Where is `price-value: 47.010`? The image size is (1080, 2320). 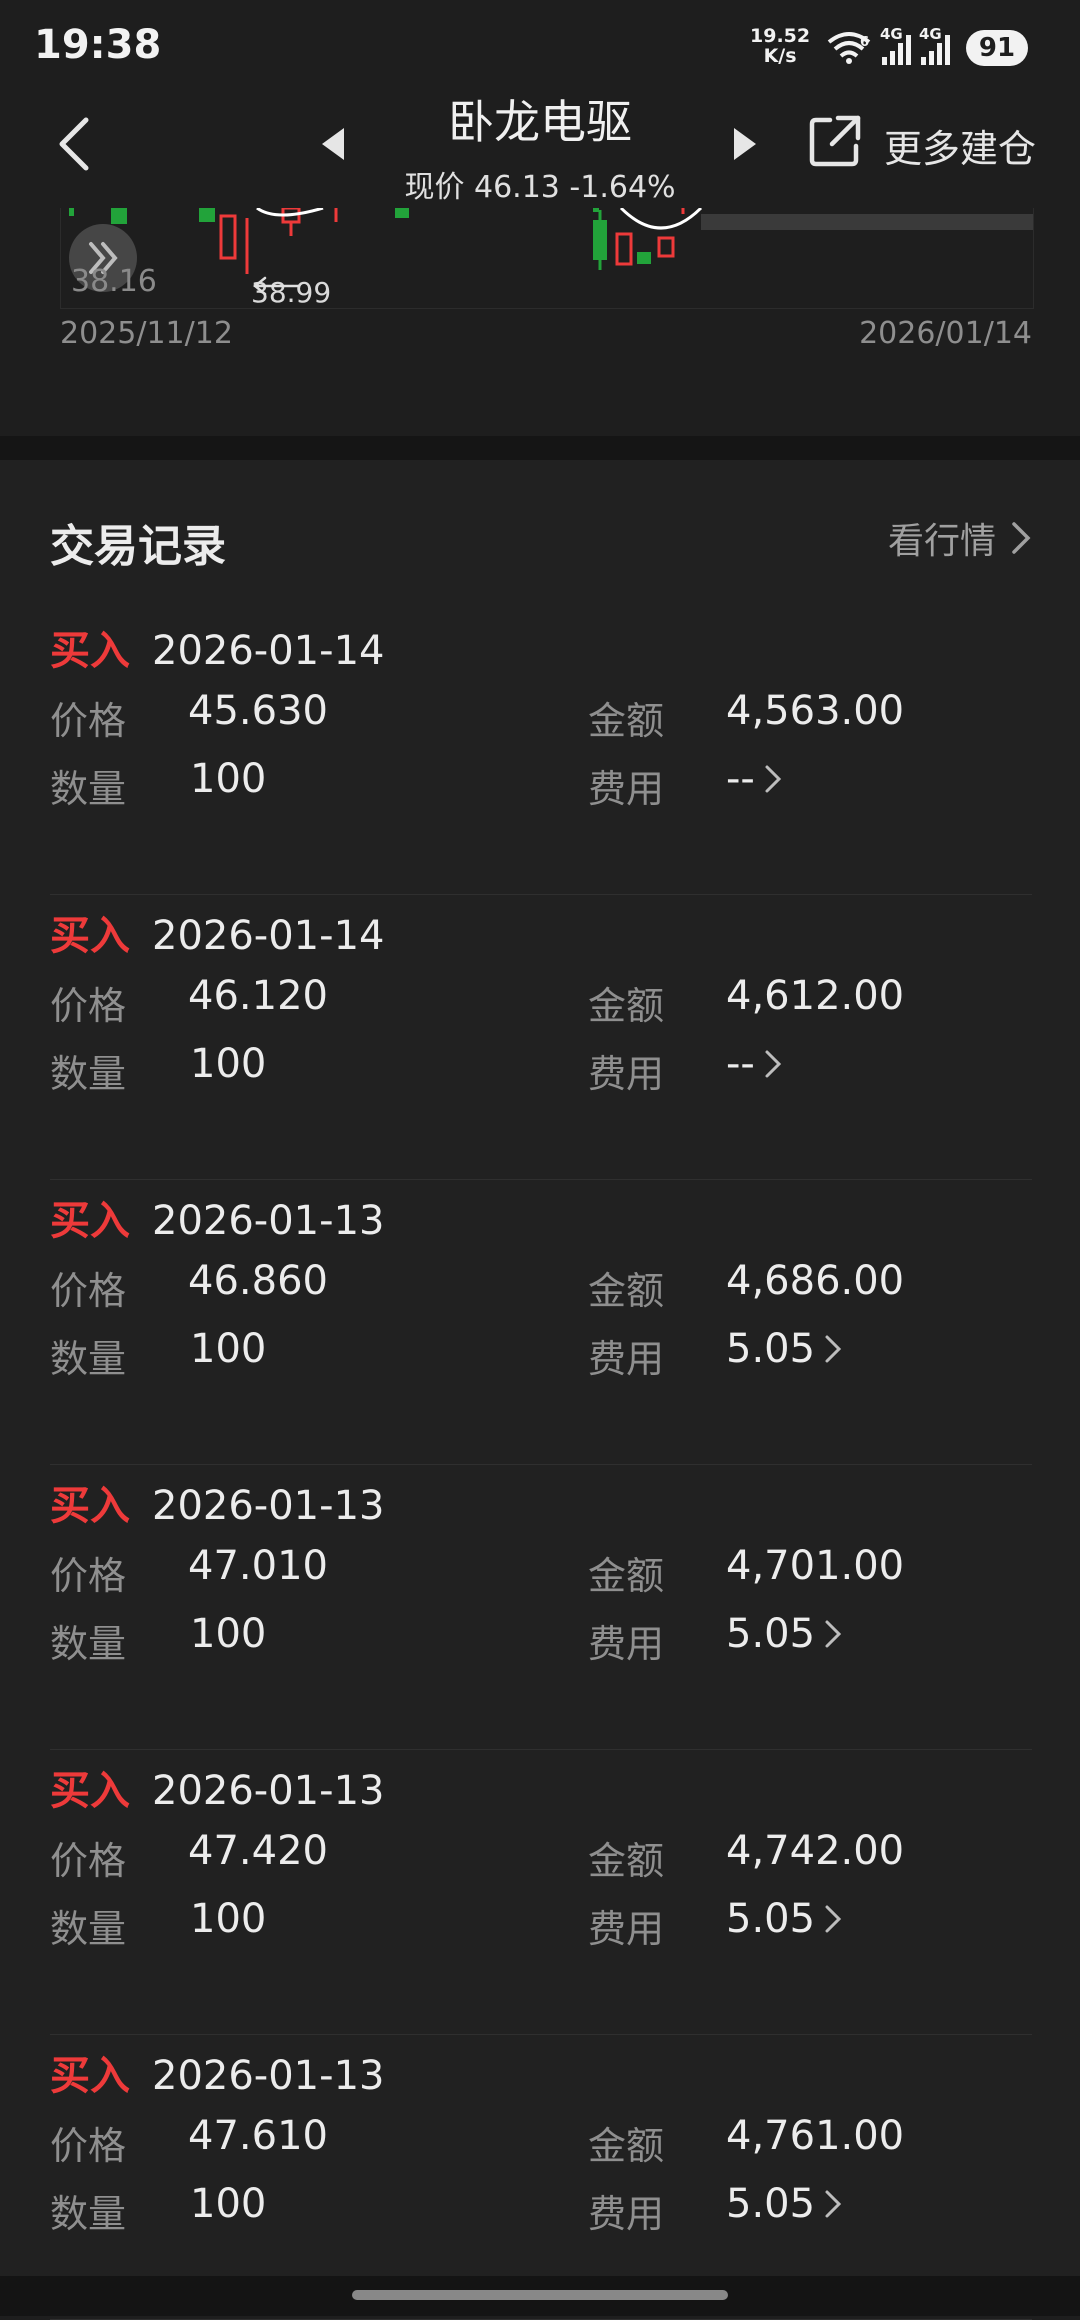 price-value: 47.010 is located at coordinates (258, 1566).